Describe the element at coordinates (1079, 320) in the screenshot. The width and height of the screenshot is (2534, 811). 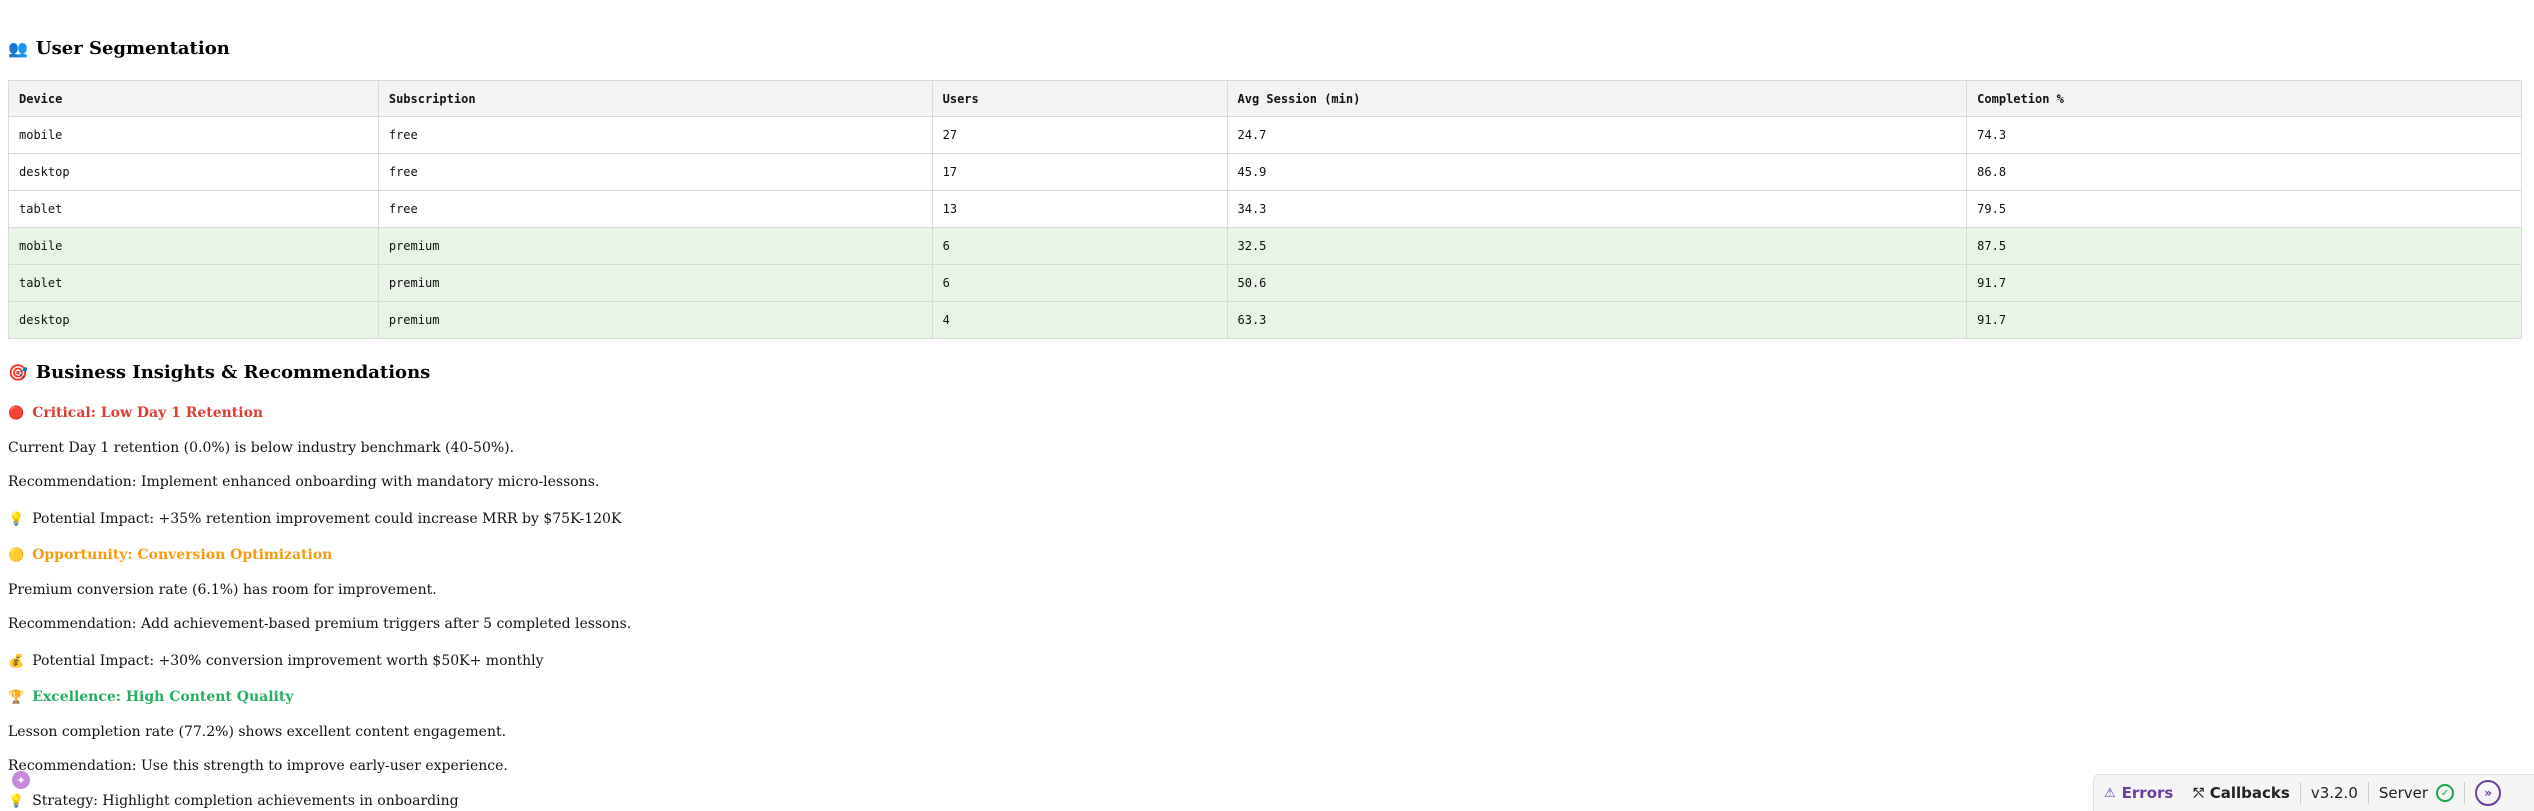
I see `table-cell: 4` at that location.